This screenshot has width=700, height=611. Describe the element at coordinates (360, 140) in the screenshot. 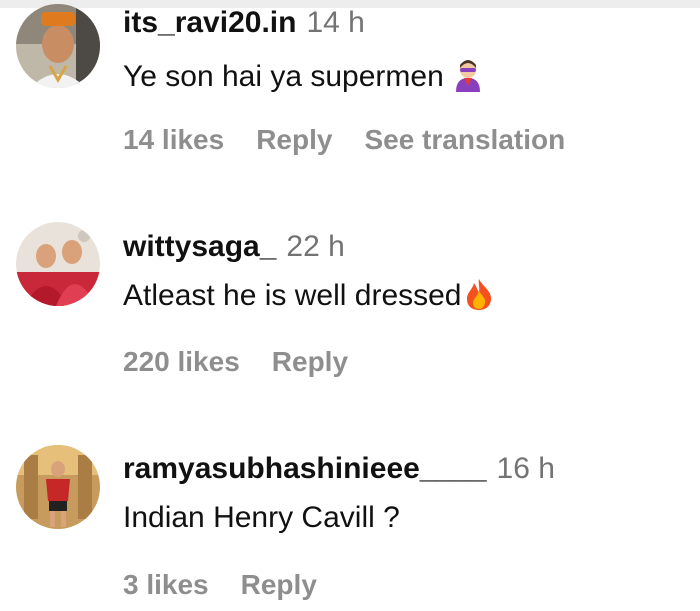

I see `comment-actions: 14 likes Reply See translation` at that location.